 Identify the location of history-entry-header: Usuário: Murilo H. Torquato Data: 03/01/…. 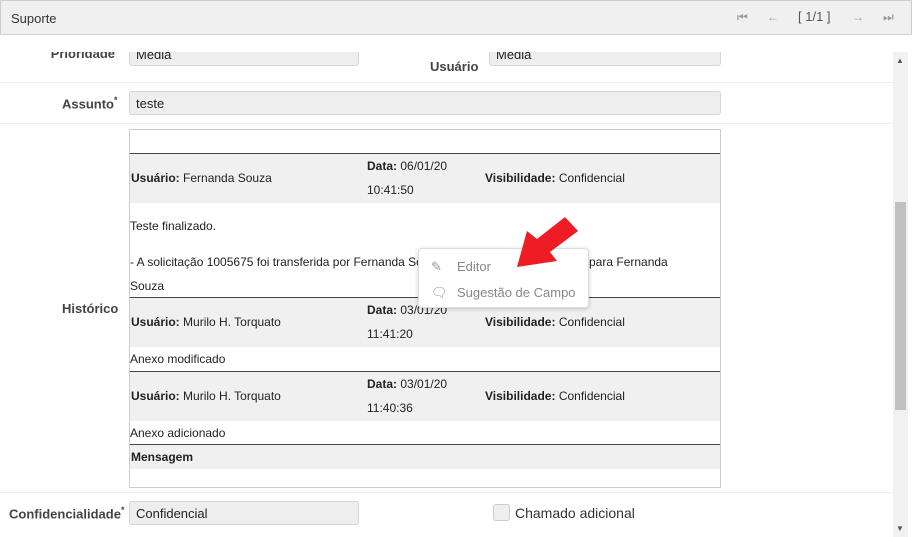
(425, 396).